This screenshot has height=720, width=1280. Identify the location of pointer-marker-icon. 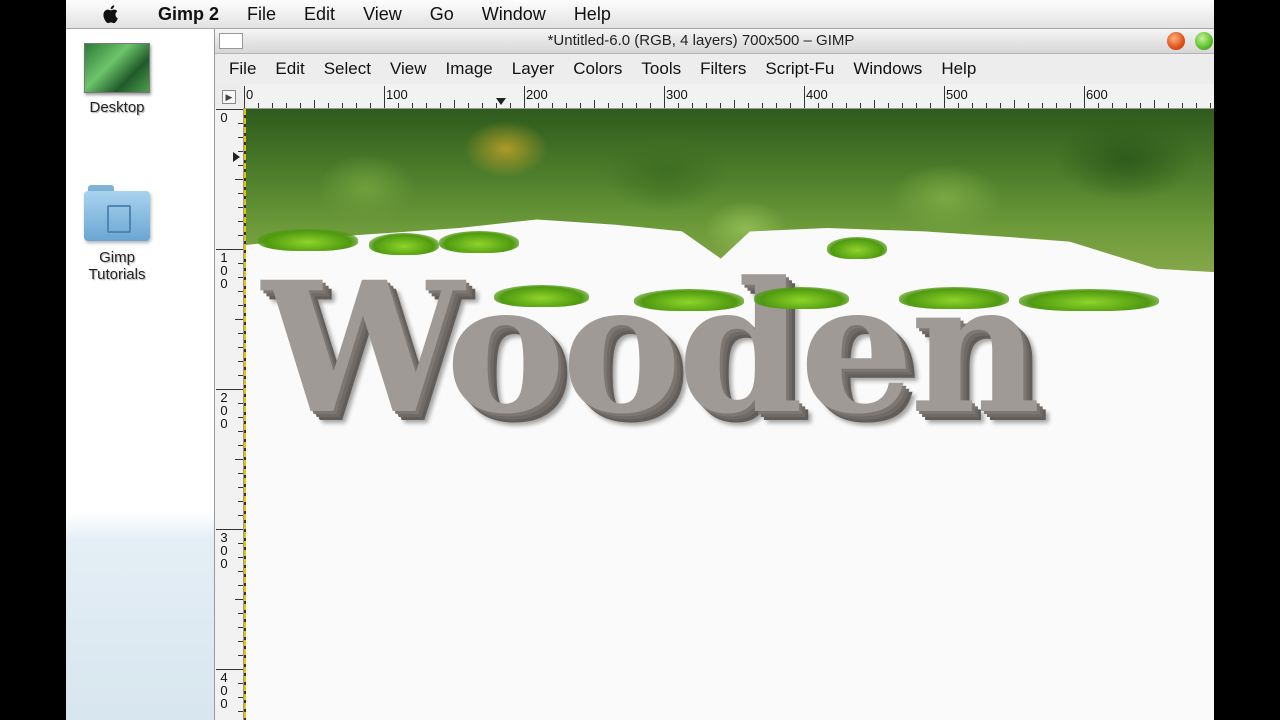
(236, 157).